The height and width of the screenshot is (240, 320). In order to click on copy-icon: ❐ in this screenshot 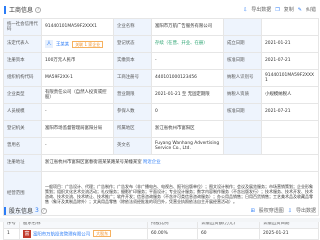, I will do `click(277, 10)`.